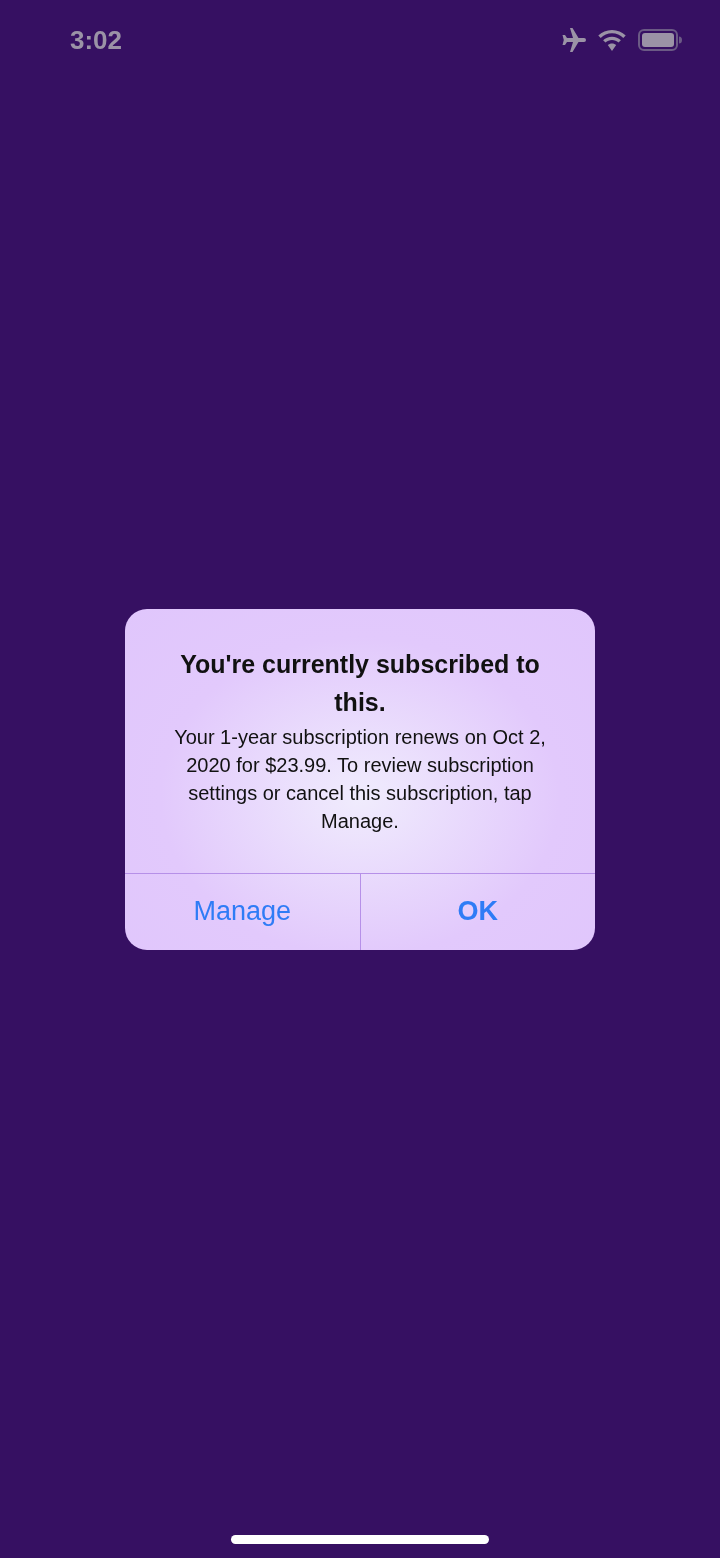 This screenshot has height=1558, width=720. What do you see at coordinates (96, 40) in the screenshot?
I see `status-time: 3:02` at bounding box center [96, 40].